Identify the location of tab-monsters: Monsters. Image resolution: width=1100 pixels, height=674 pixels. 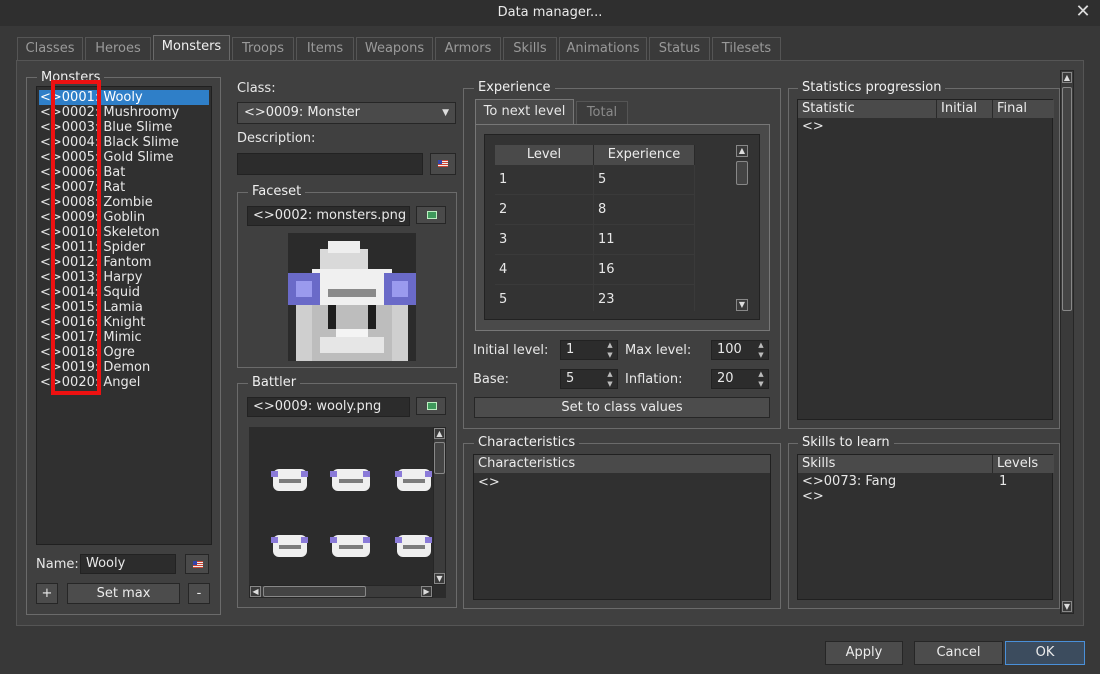
(191, 48).